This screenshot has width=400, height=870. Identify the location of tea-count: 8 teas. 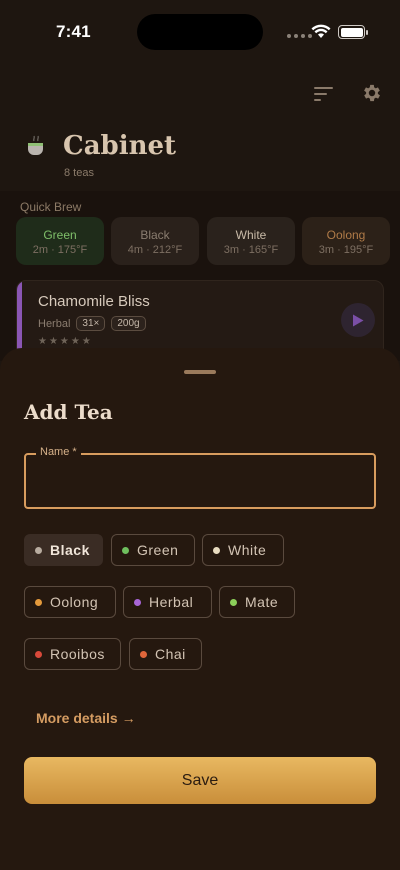
(79, 173).